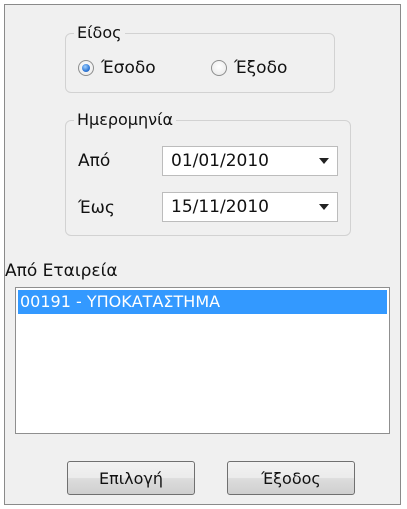 The image size is (407, 509). What do you see at coordinates (291, 478) in the screenshot?
I see `exit-button: Έξοδος` at bounding box center [291, 478].